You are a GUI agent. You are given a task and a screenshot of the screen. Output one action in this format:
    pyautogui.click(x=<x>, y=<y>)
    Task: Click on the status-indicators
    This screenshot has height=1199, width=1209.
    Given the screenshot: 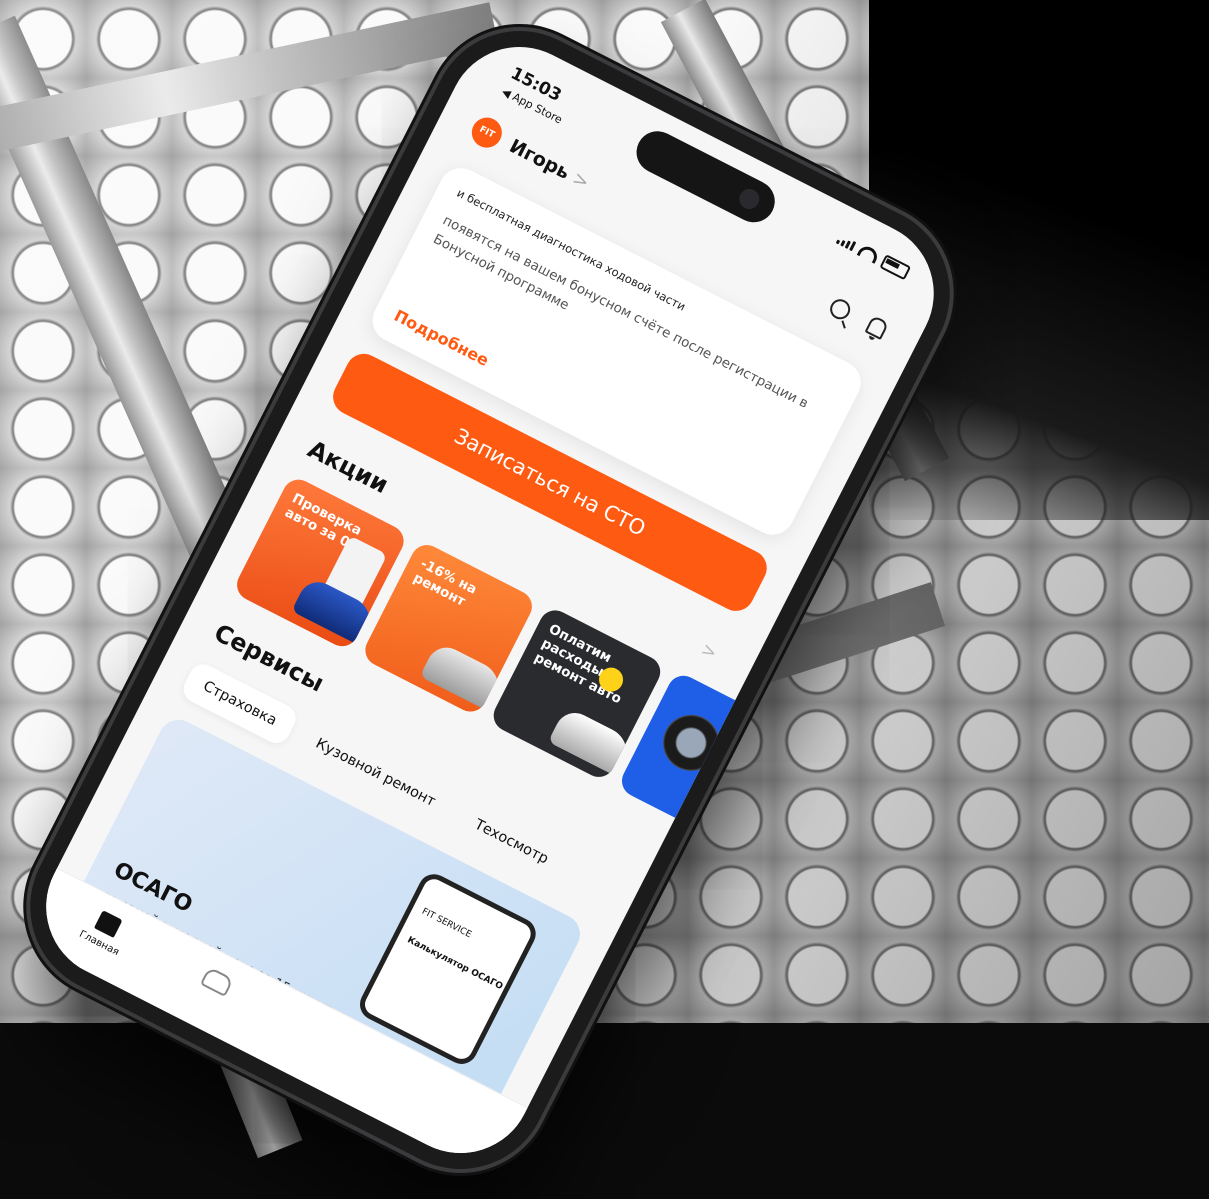 What is the action you would take?
    pyautogui.click(x=873, y=256)
    